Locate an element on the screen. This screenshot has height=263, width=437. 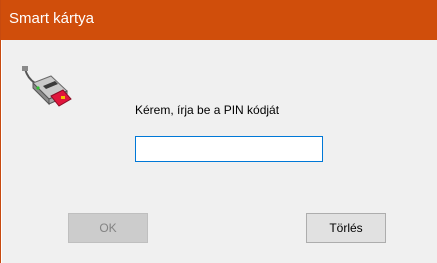
smart-card-reader-icon is located at coordinates (47, 86).